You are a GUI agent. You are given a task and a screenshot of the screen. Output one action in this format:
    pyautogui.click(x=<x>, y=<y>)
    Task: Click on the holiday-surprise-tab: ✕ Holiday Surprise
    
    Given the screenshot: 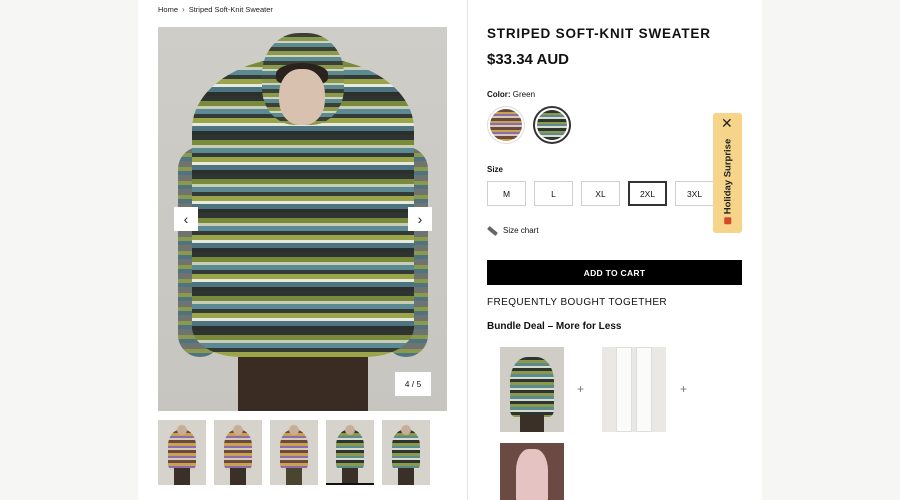 What is the action you would take?
    pyautogui.click(x=727, y=173)
    